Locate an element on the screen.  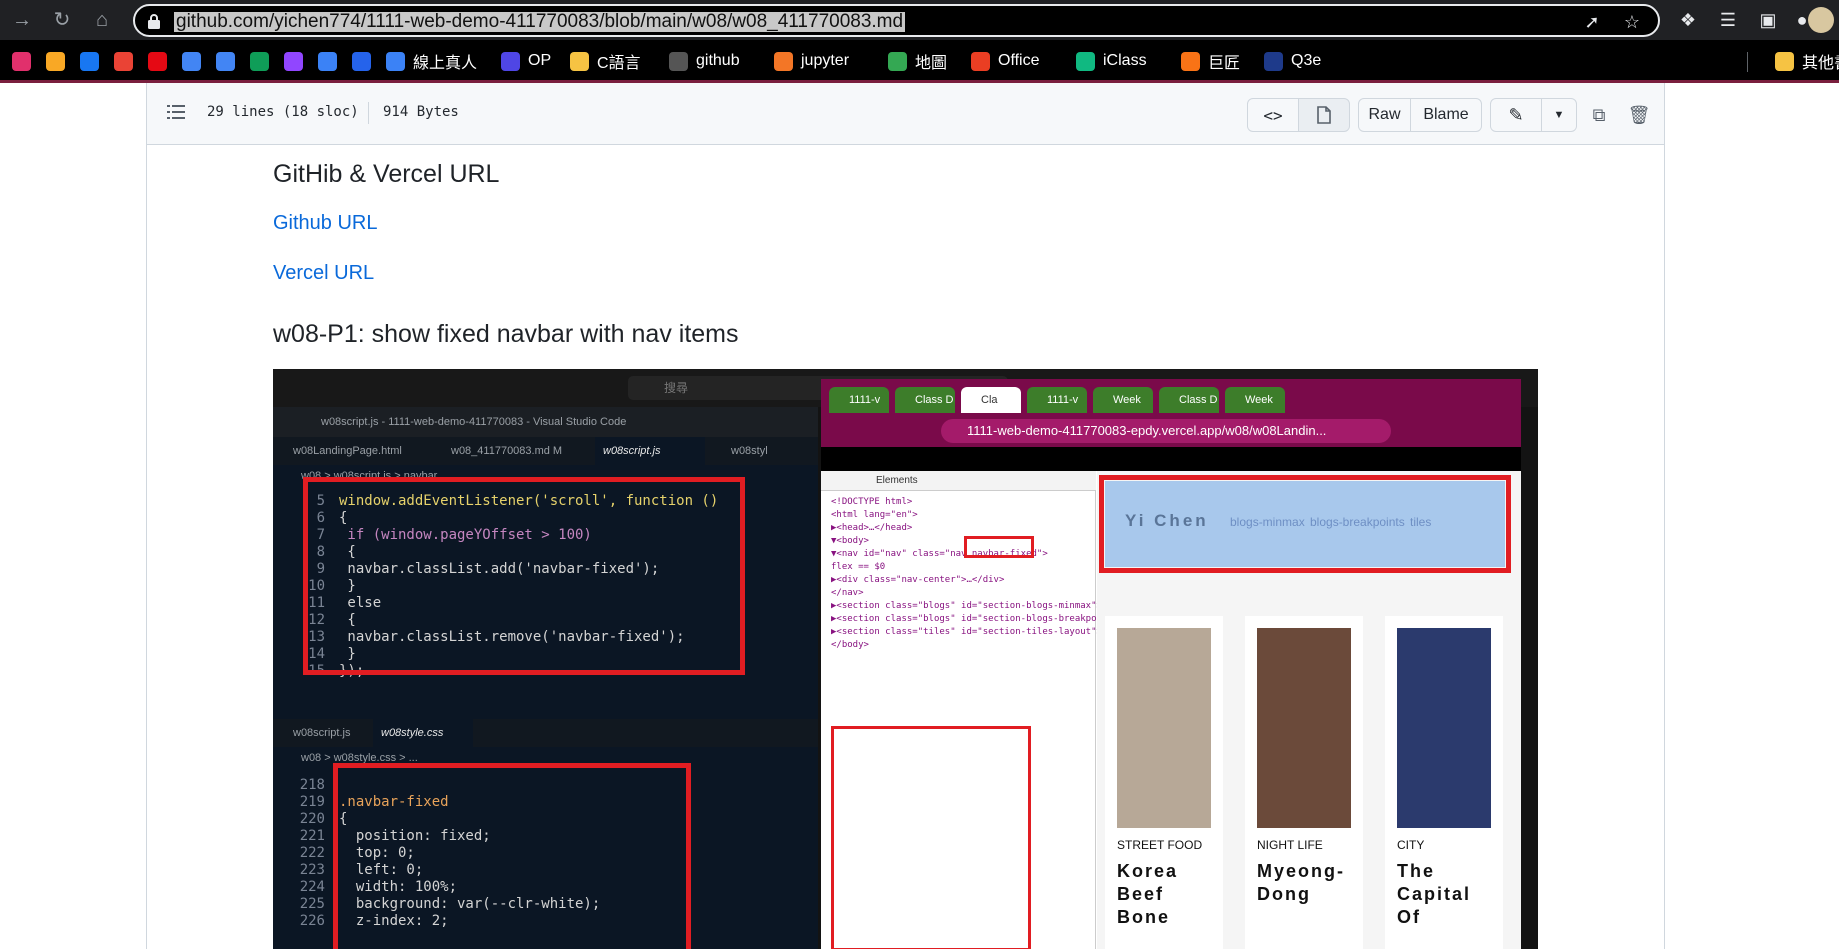
devtools-dom-line: ▶<head>…</head> is located at coordinates (872, 528).